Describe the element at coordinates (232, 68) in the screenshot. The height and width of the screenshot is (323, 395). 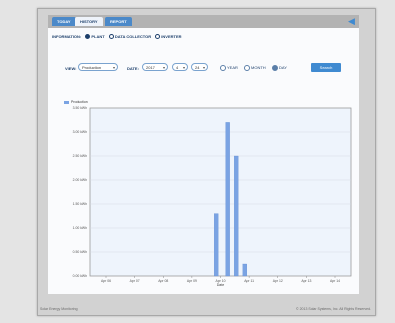
I see `radio-year-label: YEAR` at that location.